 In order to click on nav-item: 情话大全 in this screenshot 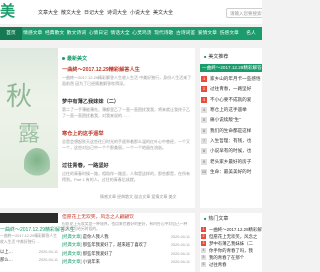, I will do `click(120, 33)`.